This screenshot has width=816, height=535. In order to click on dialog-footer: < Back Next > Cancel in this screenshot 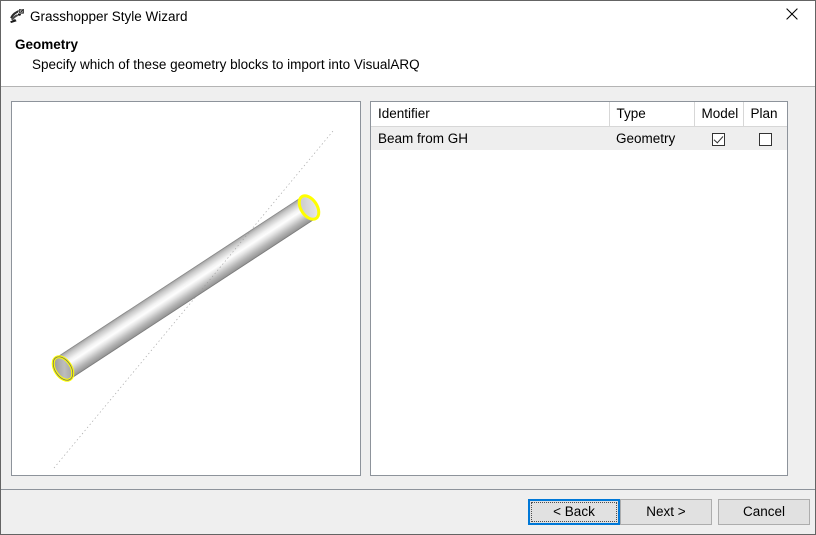, I will do `click(408, 511)`.